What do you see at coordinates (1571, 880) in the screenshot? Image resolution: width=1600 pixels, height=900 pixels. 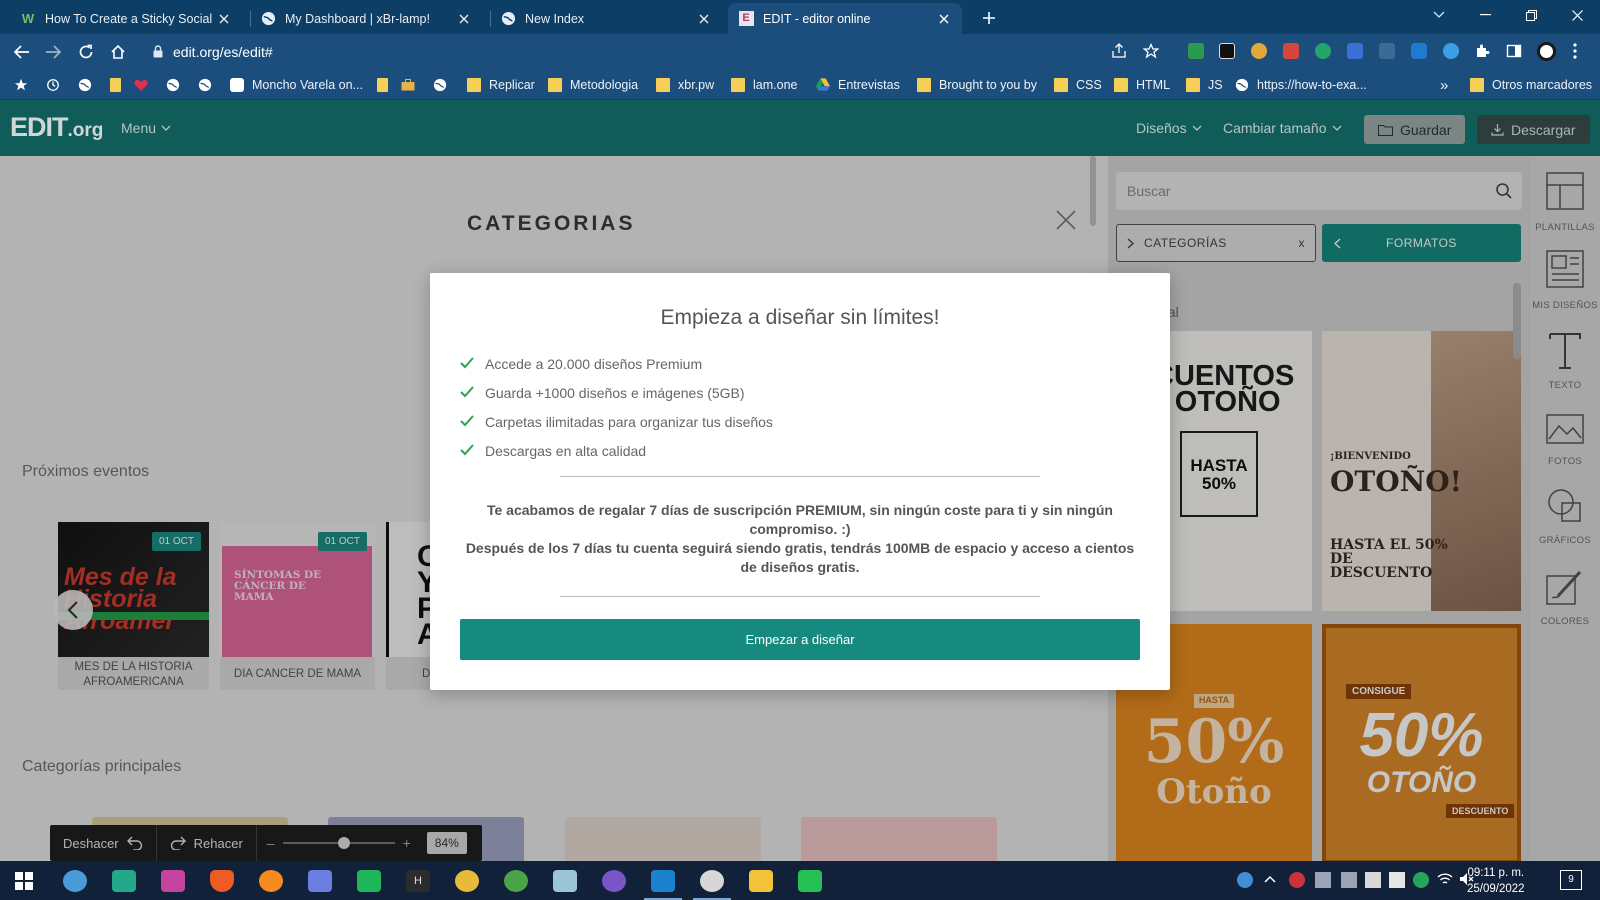 I see `notifications-button: 9` at bounding box center [1571, 880].